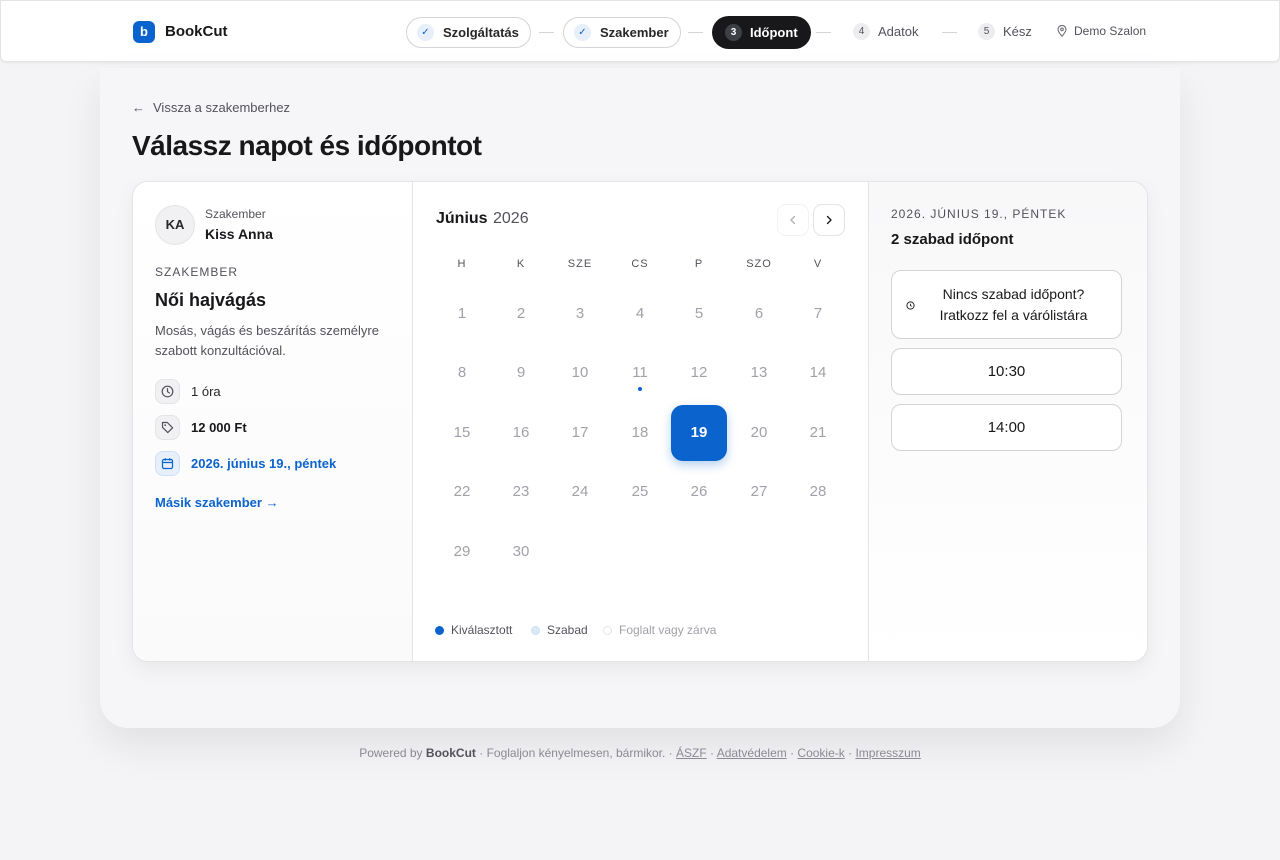  I want to click on other-staff-link: Másik szakember →, so click(217, 502).